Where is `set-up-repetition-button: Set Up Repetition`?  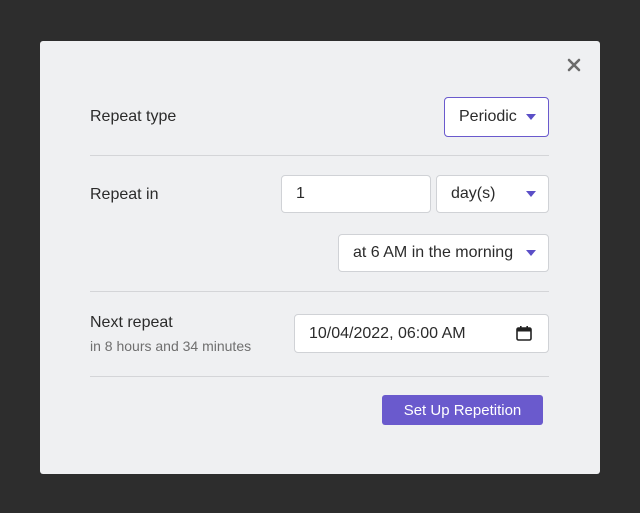 set-up-repetition-button: Set Up Repetition is located at coordinates (462, 410).